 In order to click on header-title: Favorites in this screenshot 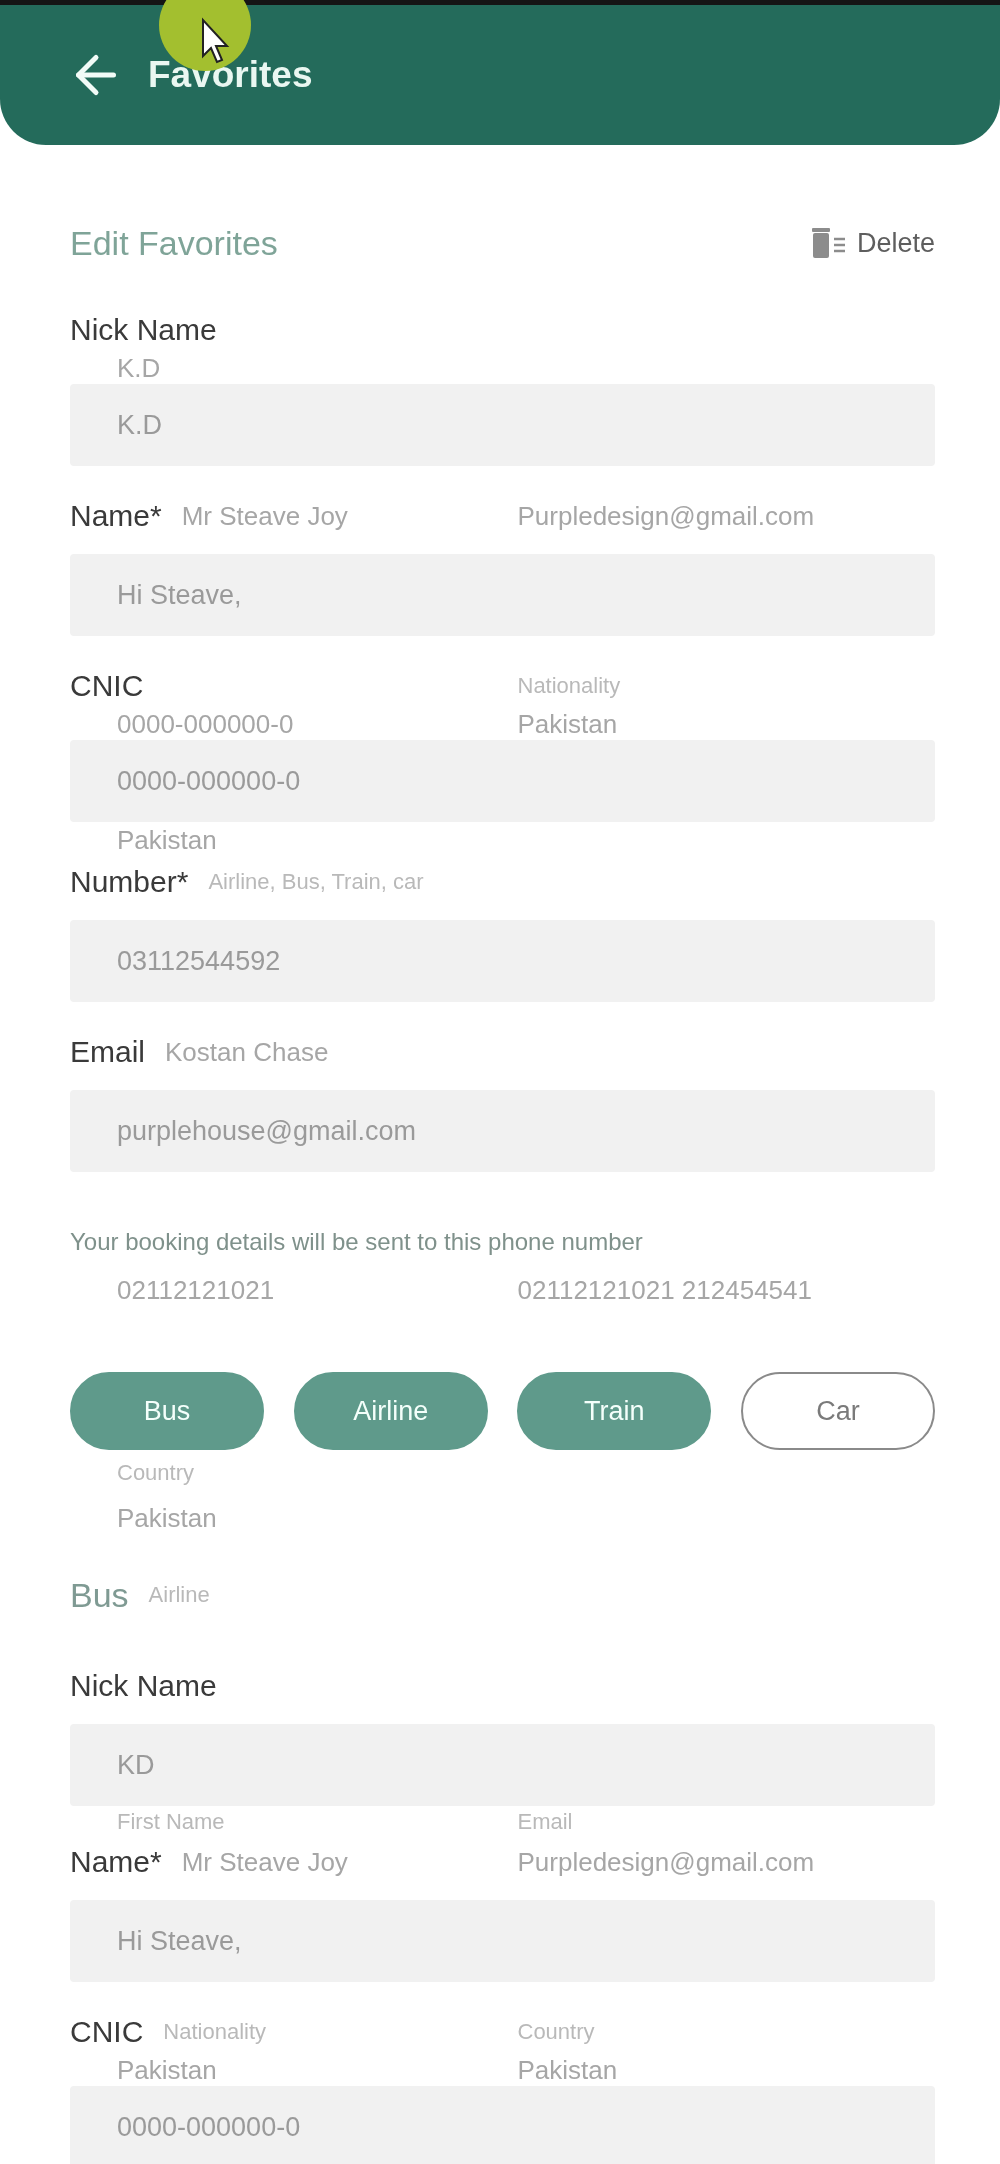, I will do `click(230, 75)`.